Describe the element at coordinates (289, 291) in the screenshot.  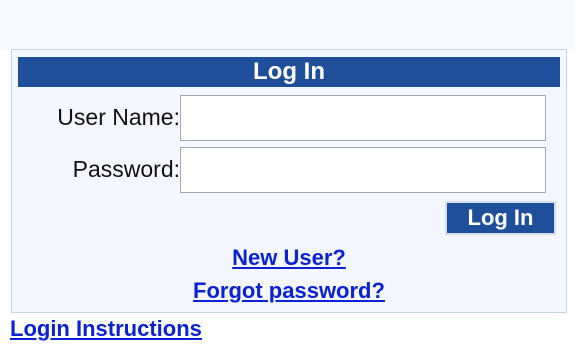
I see `forgot-password-link: Forgot password?` at that location.